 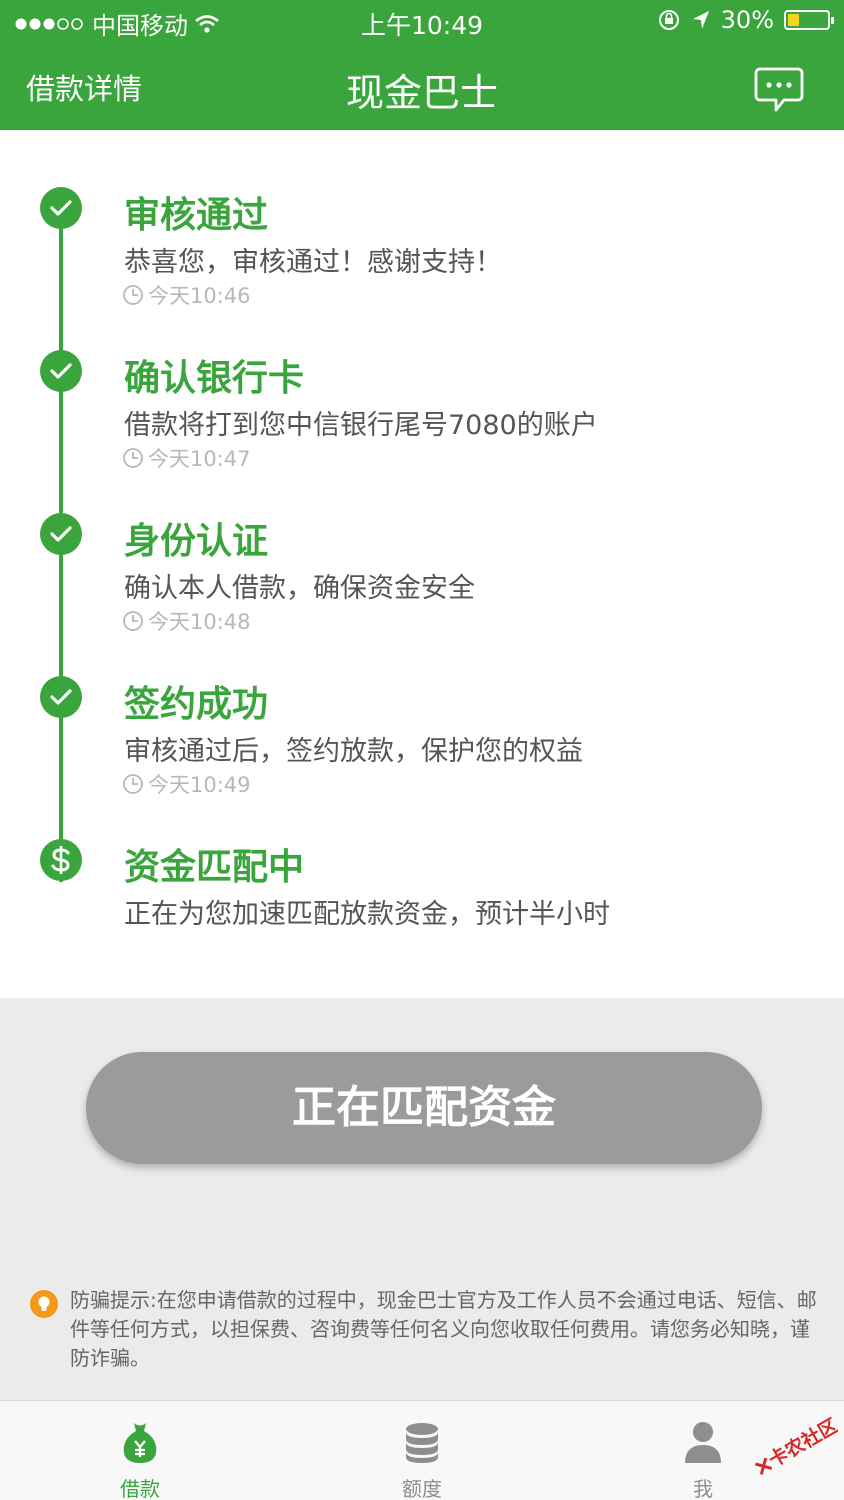 I want to click on tab-credit: 额度, so click(x=422, y=1450).